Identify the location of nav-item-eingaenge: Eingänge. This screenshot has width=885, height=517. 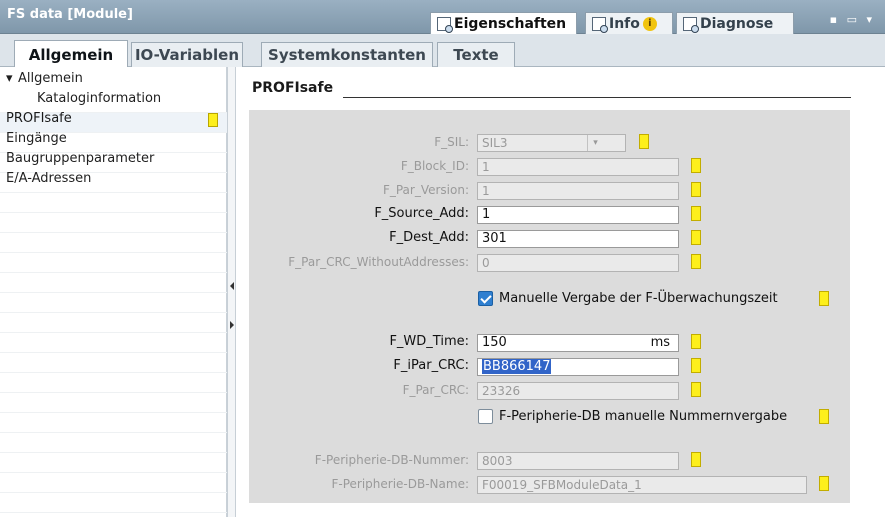
(36, 138).